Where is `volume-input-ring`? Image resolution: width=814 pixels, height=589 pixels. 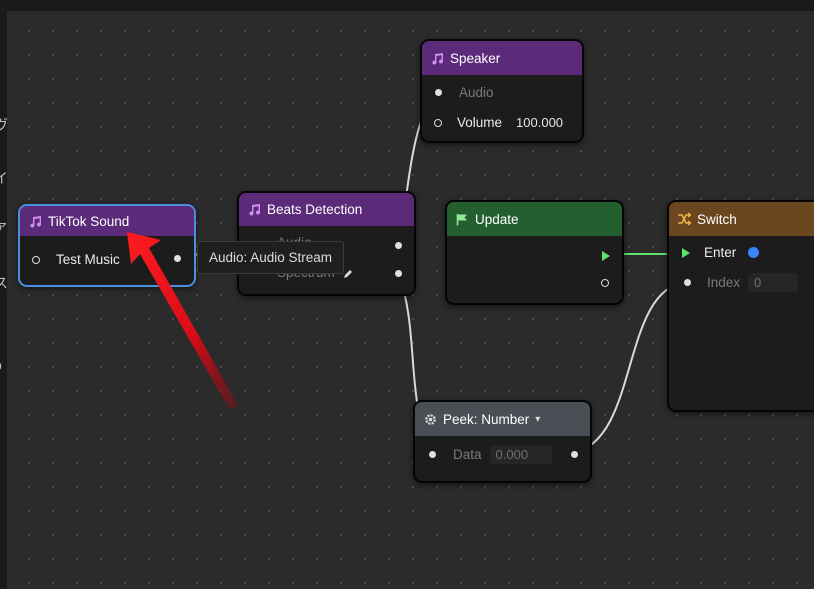 volume-input-ring is located at coordinates (438, 122).